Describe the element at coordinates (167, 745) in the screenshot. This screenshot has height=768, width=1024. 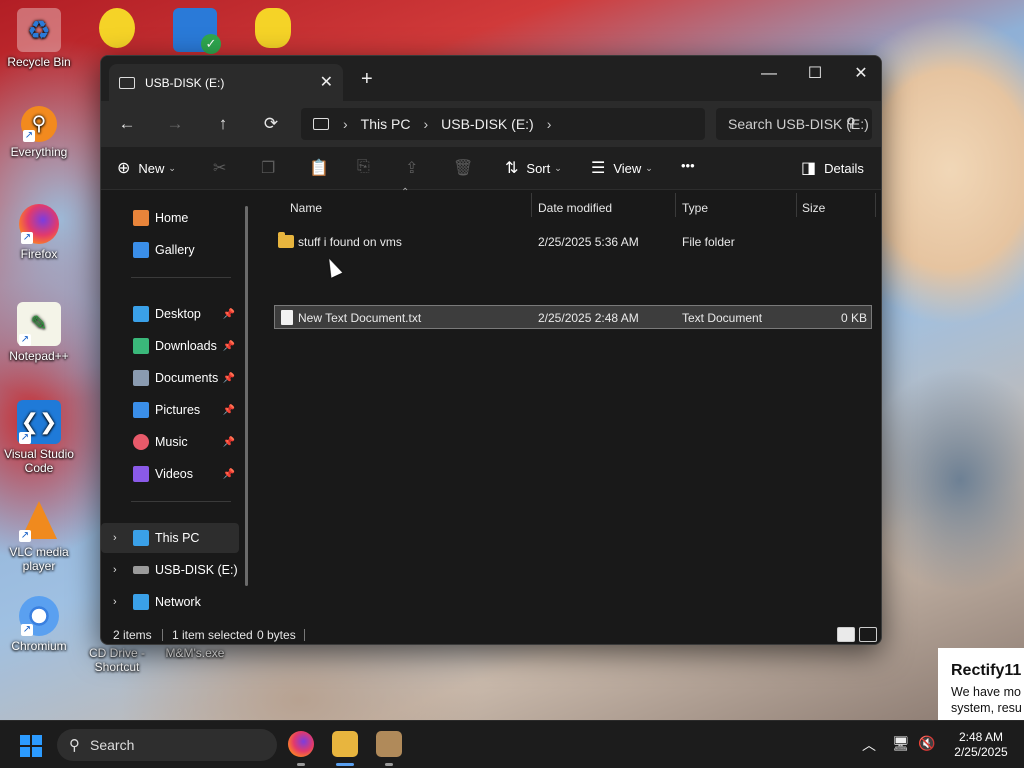
I see `taskbar-search: ⚲ Search` at that location.